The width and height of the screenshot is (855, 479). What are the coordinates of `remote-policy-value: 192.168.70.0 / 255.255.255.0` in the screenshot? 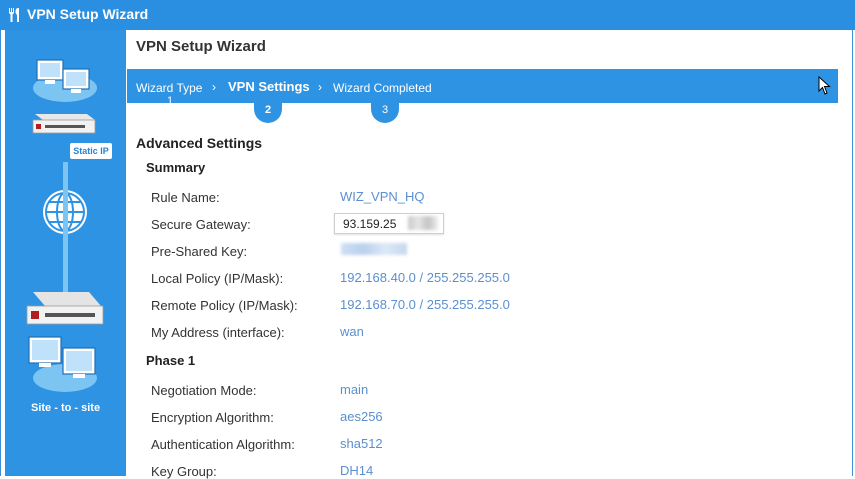 It's located at (425, 304).